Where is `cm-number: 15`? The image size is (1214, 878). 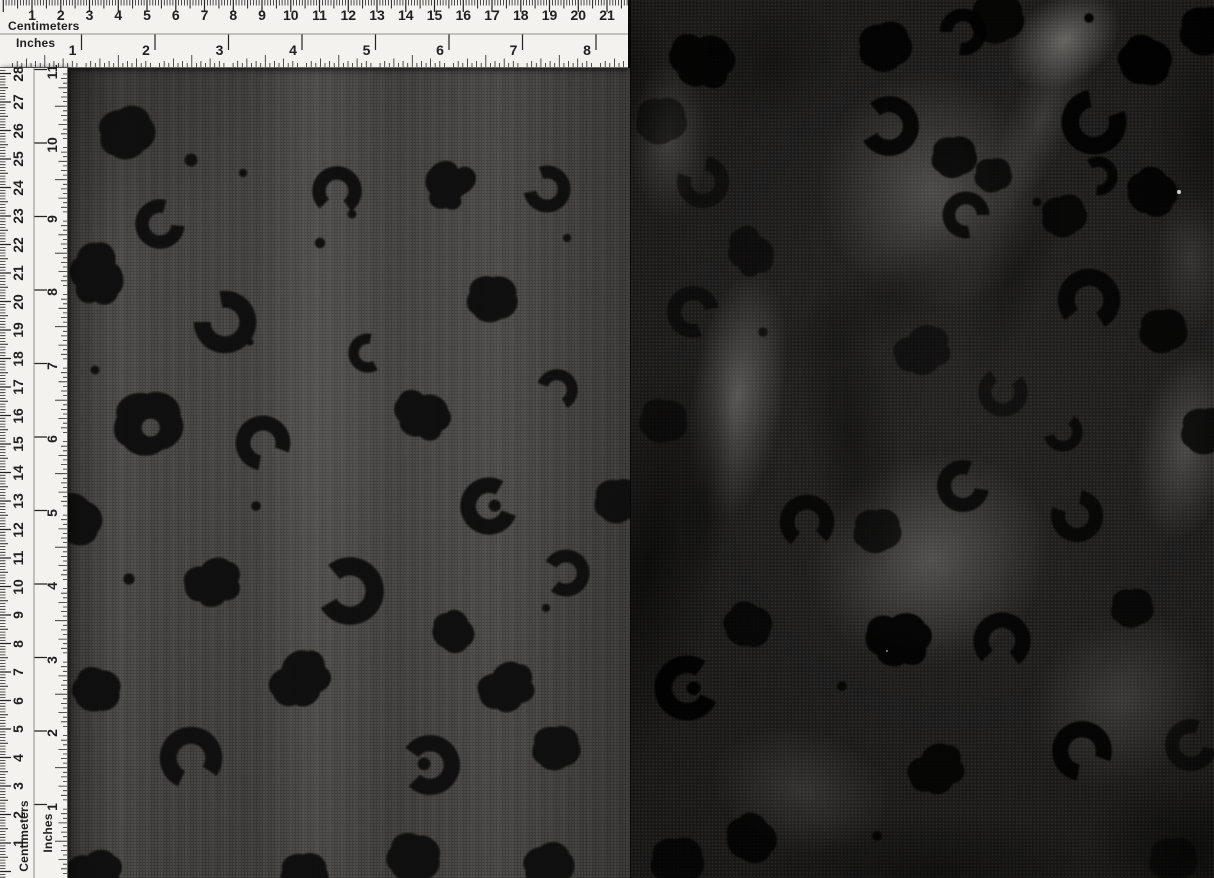
cm-number: 15 is located at coordinates (18, 444).